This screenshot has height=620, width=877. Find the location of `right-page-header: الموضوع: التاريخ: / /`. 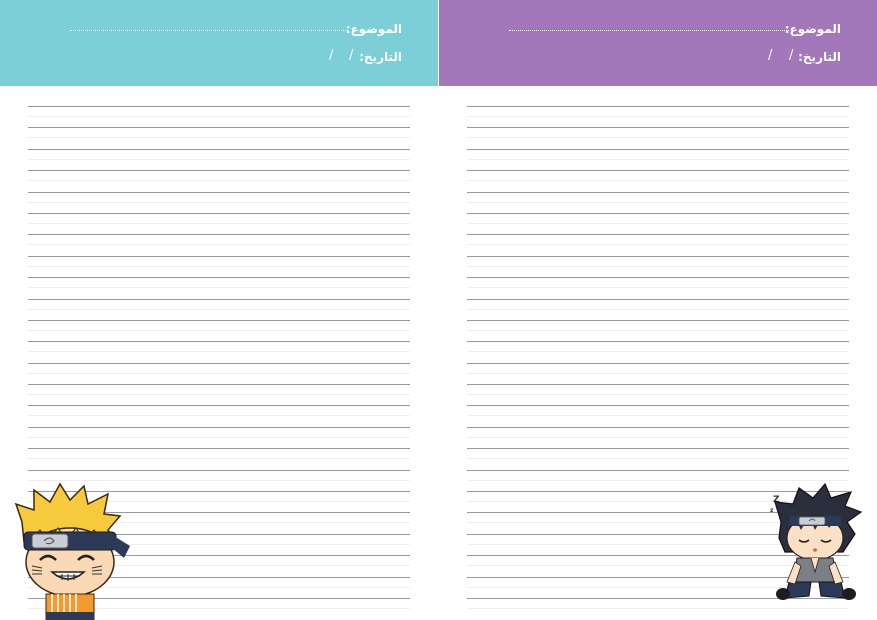

right-page-header: الموضوع: التاريخ: / / is located at coordinates (658, 43).